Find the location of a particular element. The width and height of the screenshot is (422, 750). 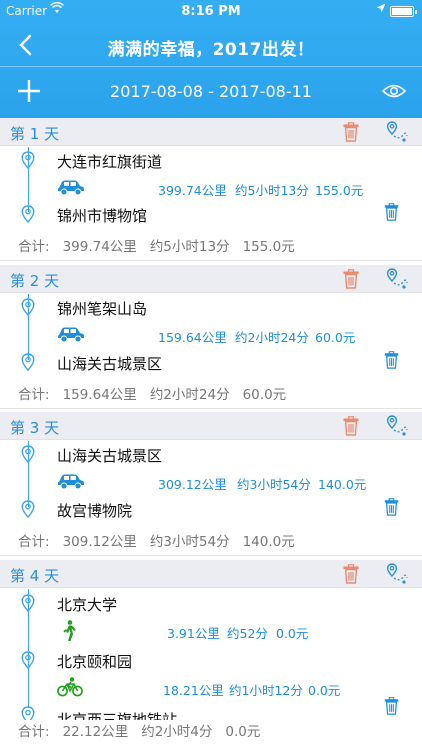

day-summary: 合计: 159.64公里 约2小时24分 60.0元 is located at coordinates (158, 393).